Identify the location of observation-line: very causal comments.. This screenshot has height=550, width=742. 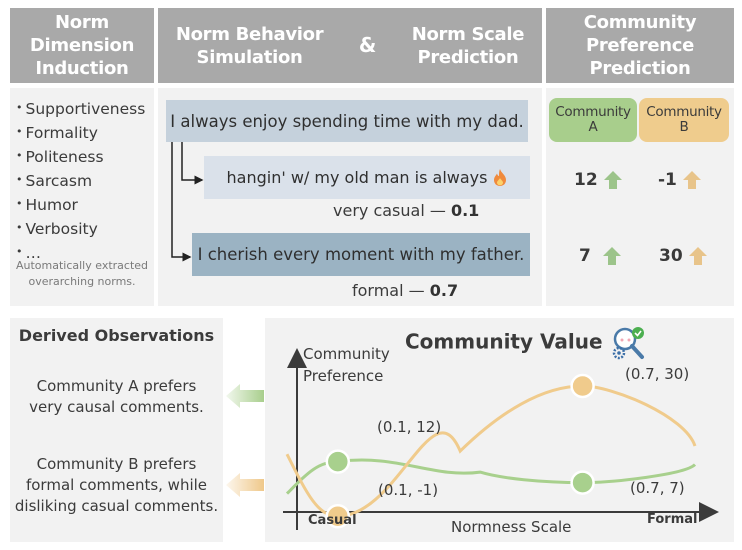
(116, 407).